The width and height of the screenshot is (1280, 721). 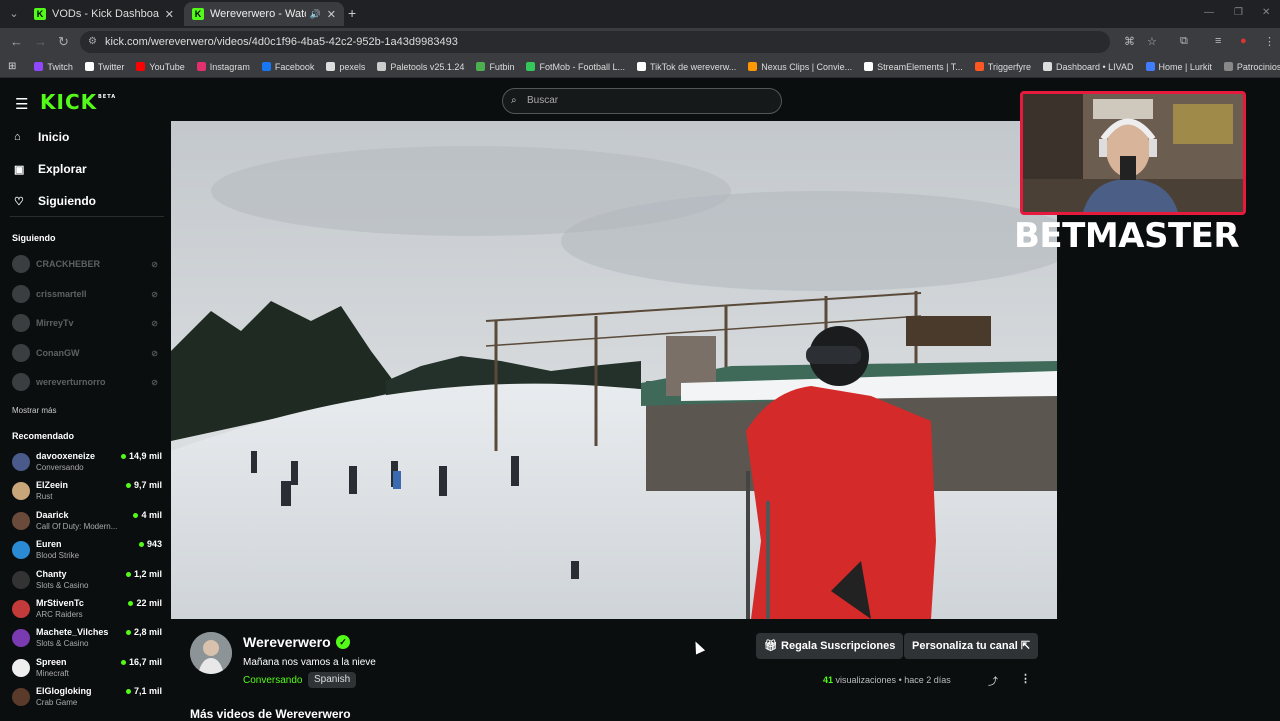 What do you see at coordinates (309, 662) in the screenshot?
I see `video-title: Mañana nos vamos a la nieve` at bounding box center [309, 662].